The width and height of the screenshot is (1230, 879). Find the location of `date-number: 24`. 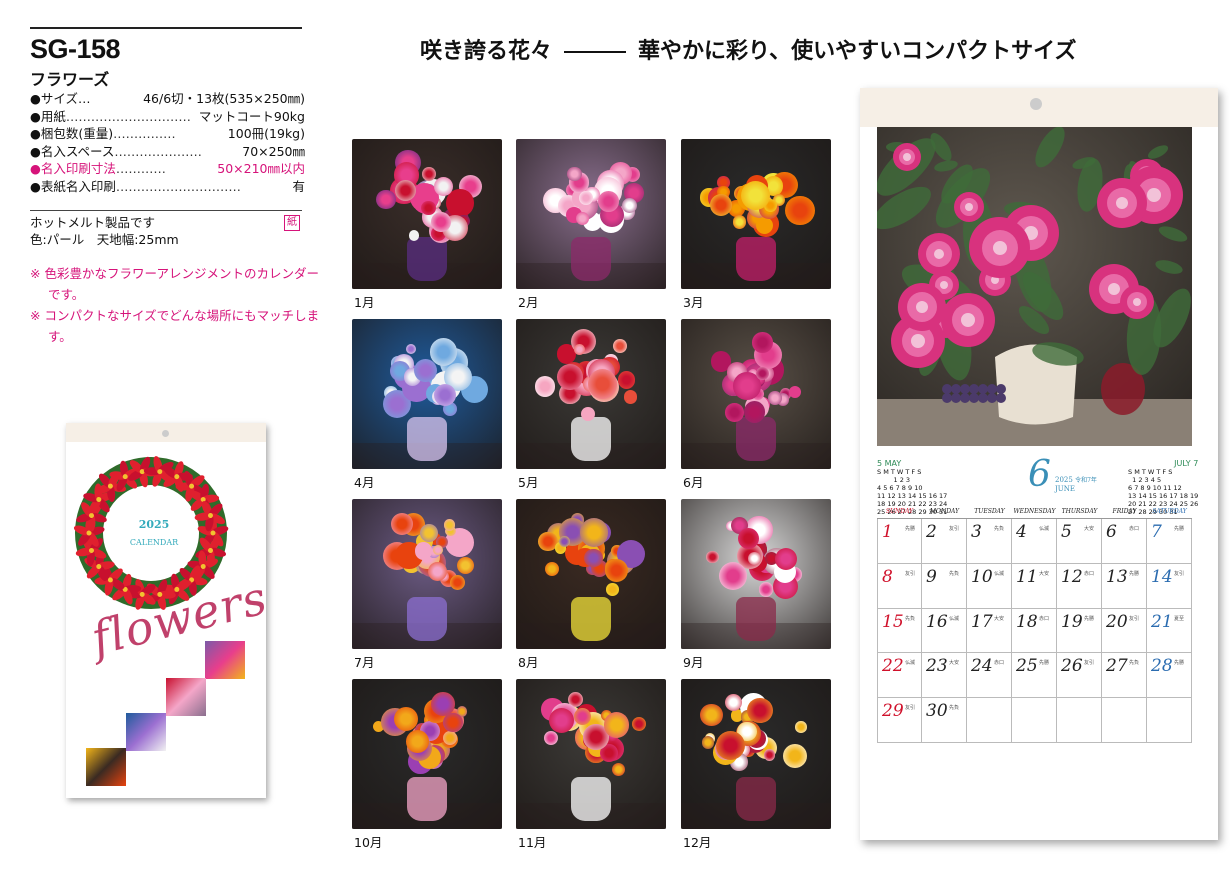

date-number: 24 is located at coordinates (982, 666).